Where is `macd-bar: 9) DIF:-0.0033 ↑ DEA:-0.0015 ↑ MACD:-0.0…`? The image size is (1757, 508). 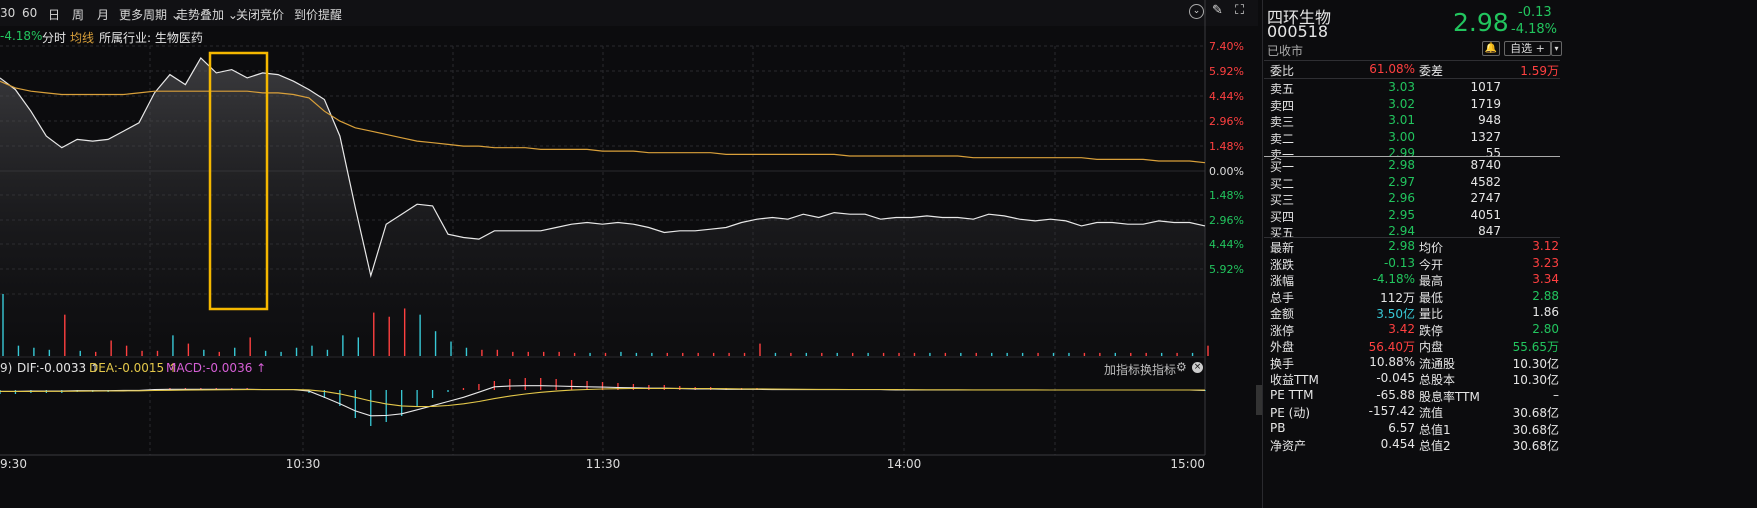 macd-bar: 9) DIF:-0.0033 ↑ DEA:-0.0015 ↑ MACD:-0.0… is located at coordinates (605, 369).